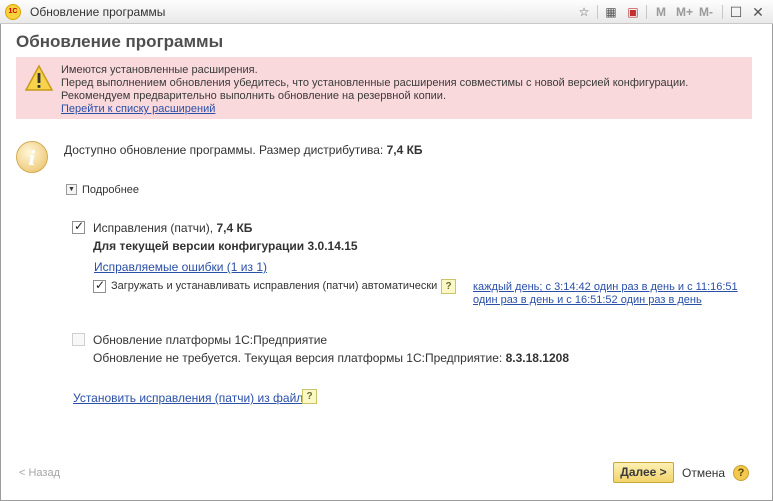 Image resolution: width=773 pixels, height=501 pixels. Describe the element at coordinates (120, 41) in the screenshot. I see `page-title: Обновление программы` at that location.